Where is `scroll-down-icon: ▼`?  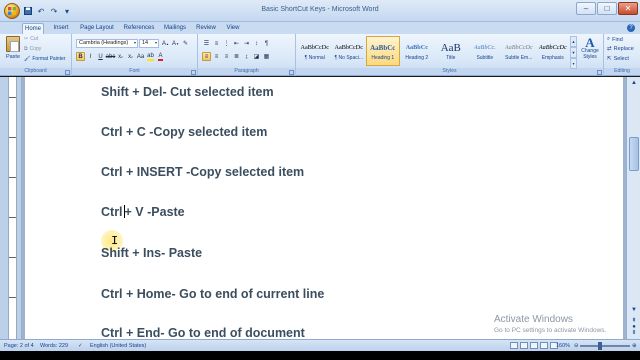
scroll-down-icon: ▼ is located at coordinates (634, 310).